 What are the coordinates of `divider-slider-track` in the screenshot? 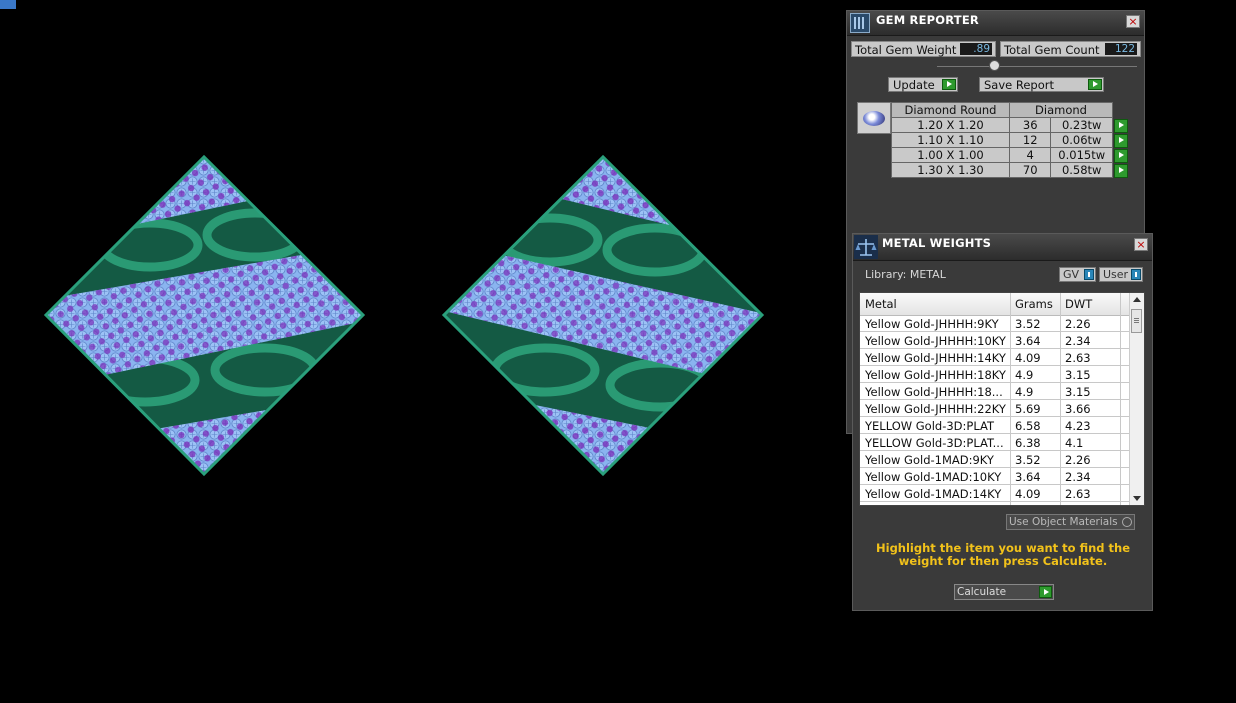 It's located at (1037, 66).